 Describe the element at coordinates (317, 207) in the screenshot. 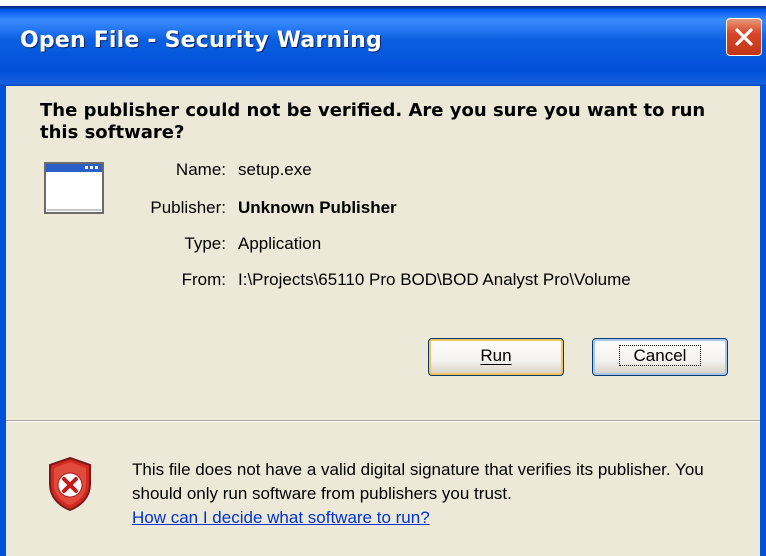

I see `publisher-value: Unknown Publisher` at that location.